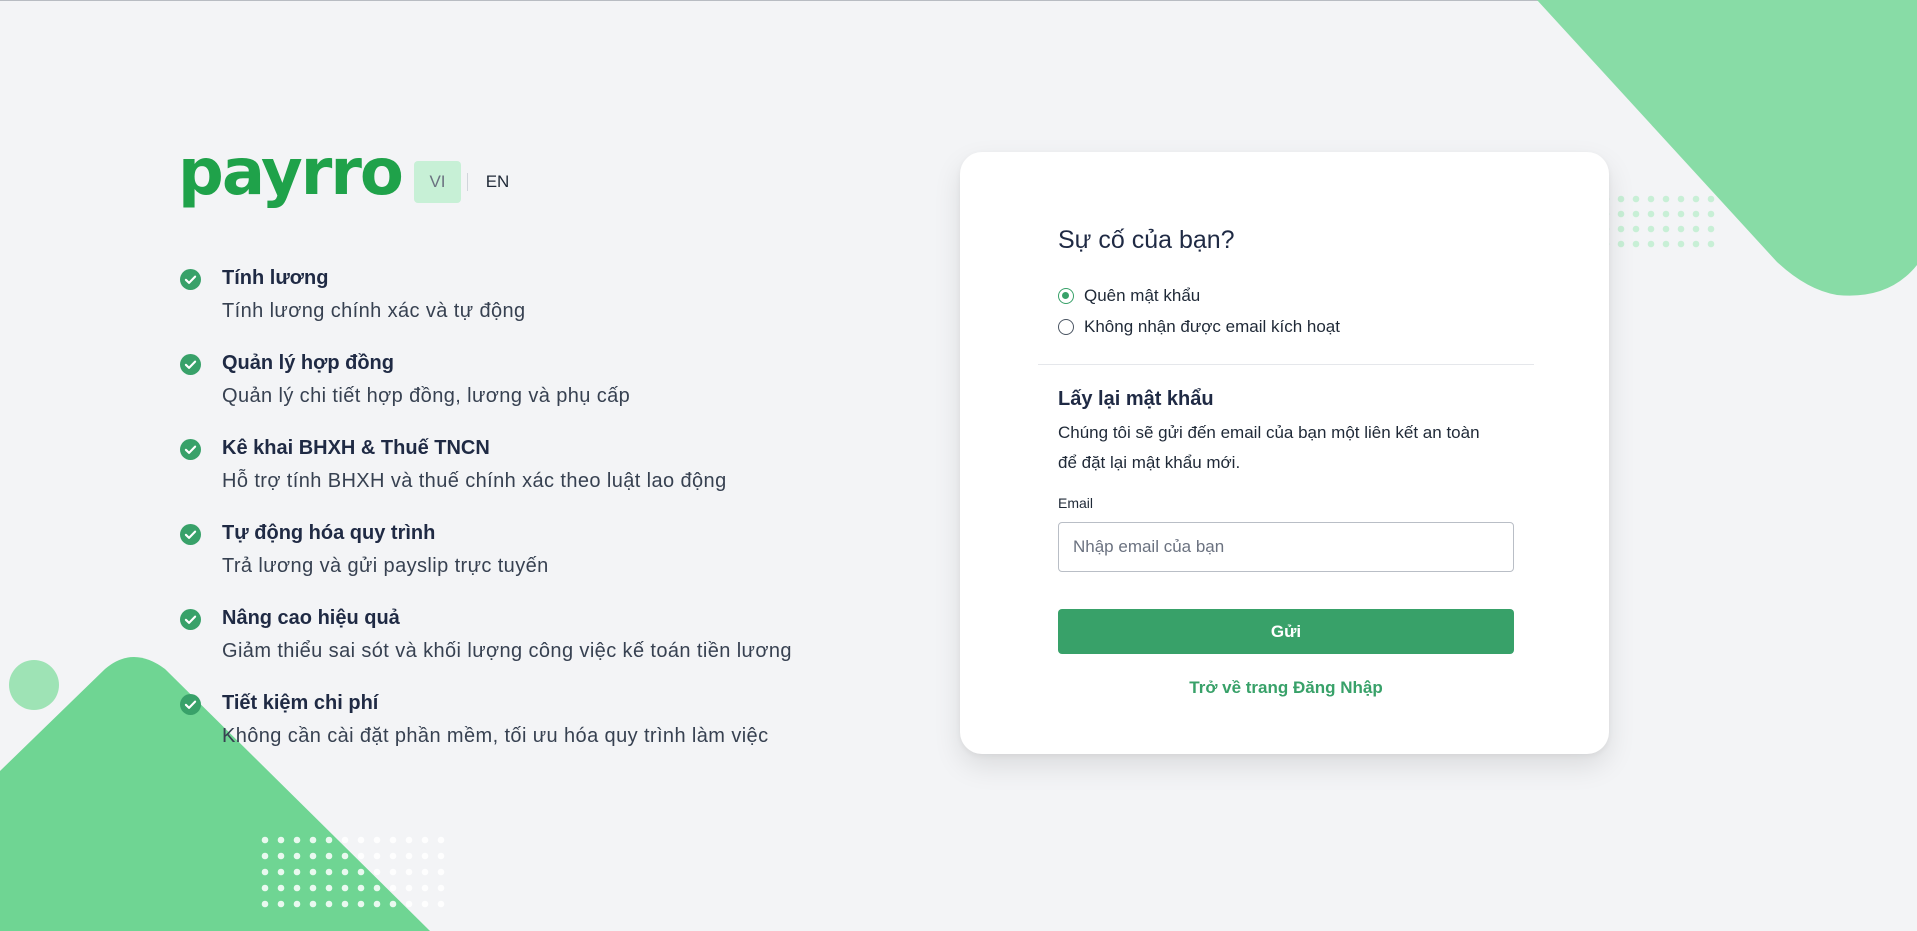  I want to click on radio-label: Không nhận được email kích hoạt, so click(1212, 326).